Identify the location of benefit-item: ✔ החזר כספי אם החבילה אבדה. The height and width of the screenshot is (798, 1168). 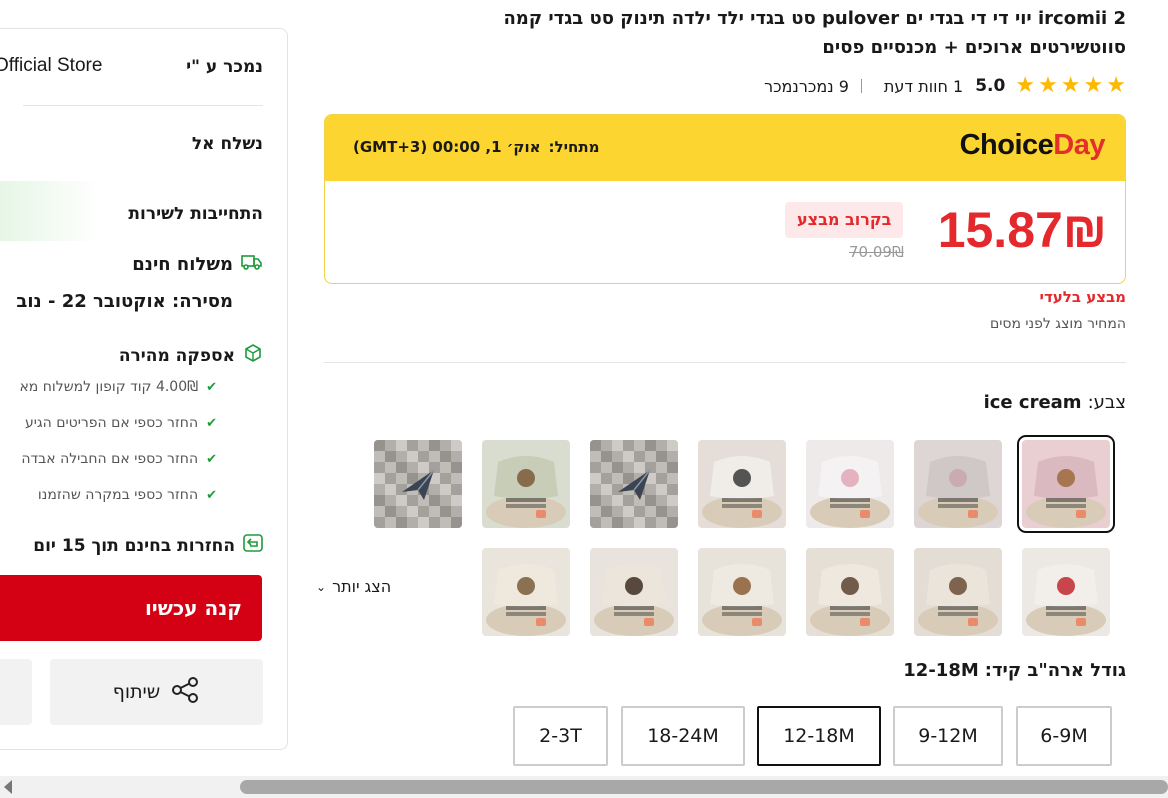
(119, 459).